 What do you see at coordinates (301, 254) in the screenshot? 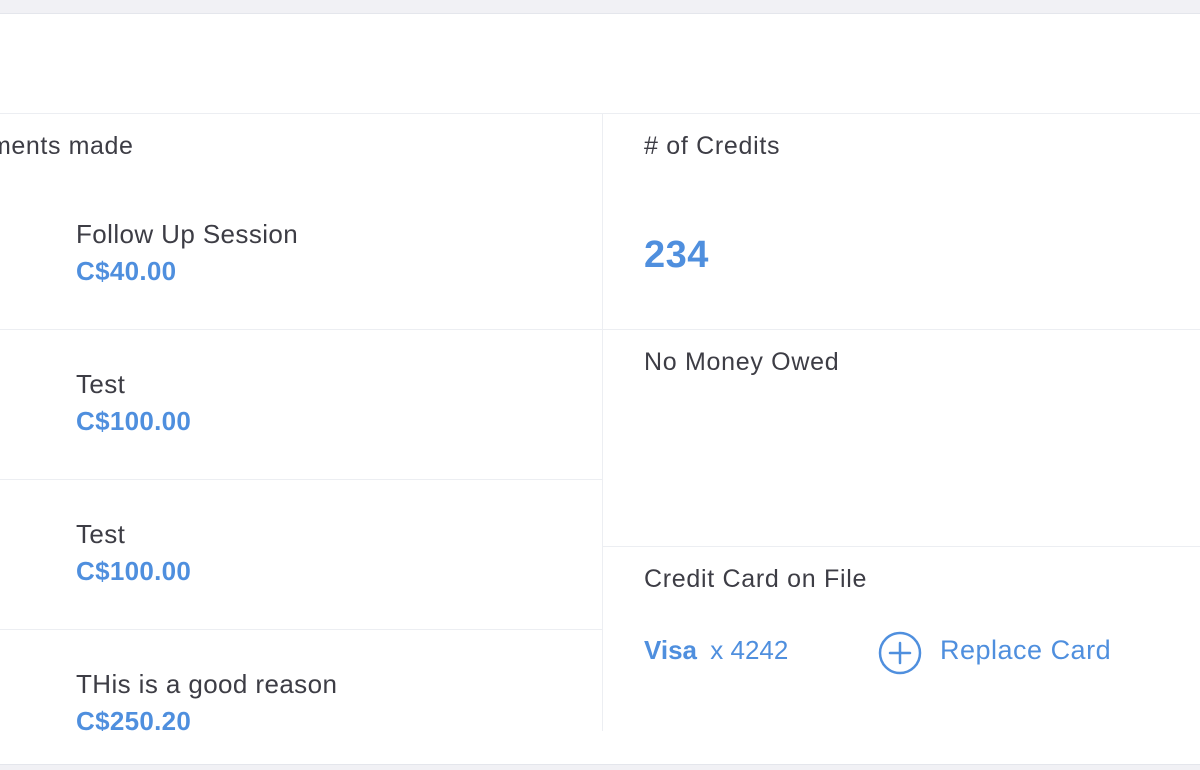
I see `payment-row: Follow Up Session C$40.00` at bounding box center [301, 254].